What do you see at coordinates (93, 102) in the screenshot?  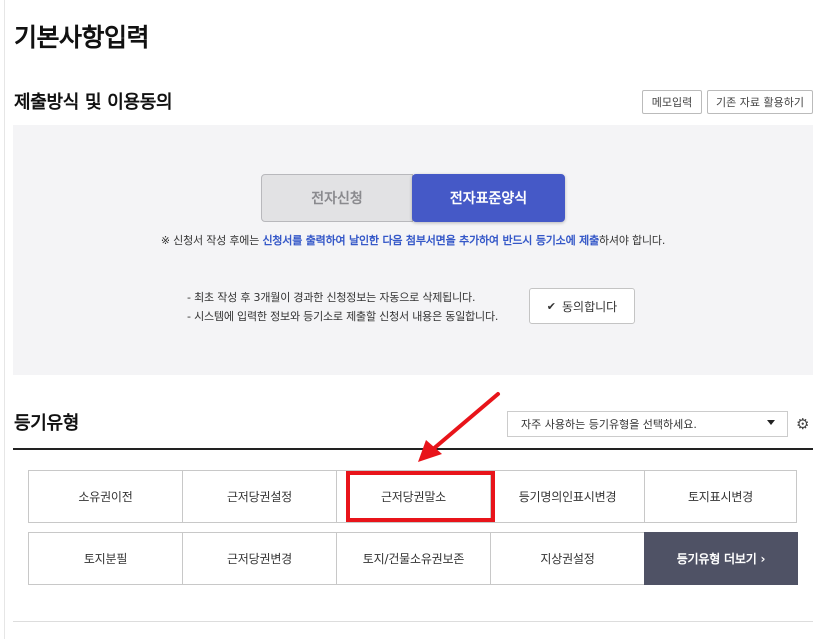 I see `submission-section-title: 제출방식 및 이용동의` at bounding box center [93, 102].